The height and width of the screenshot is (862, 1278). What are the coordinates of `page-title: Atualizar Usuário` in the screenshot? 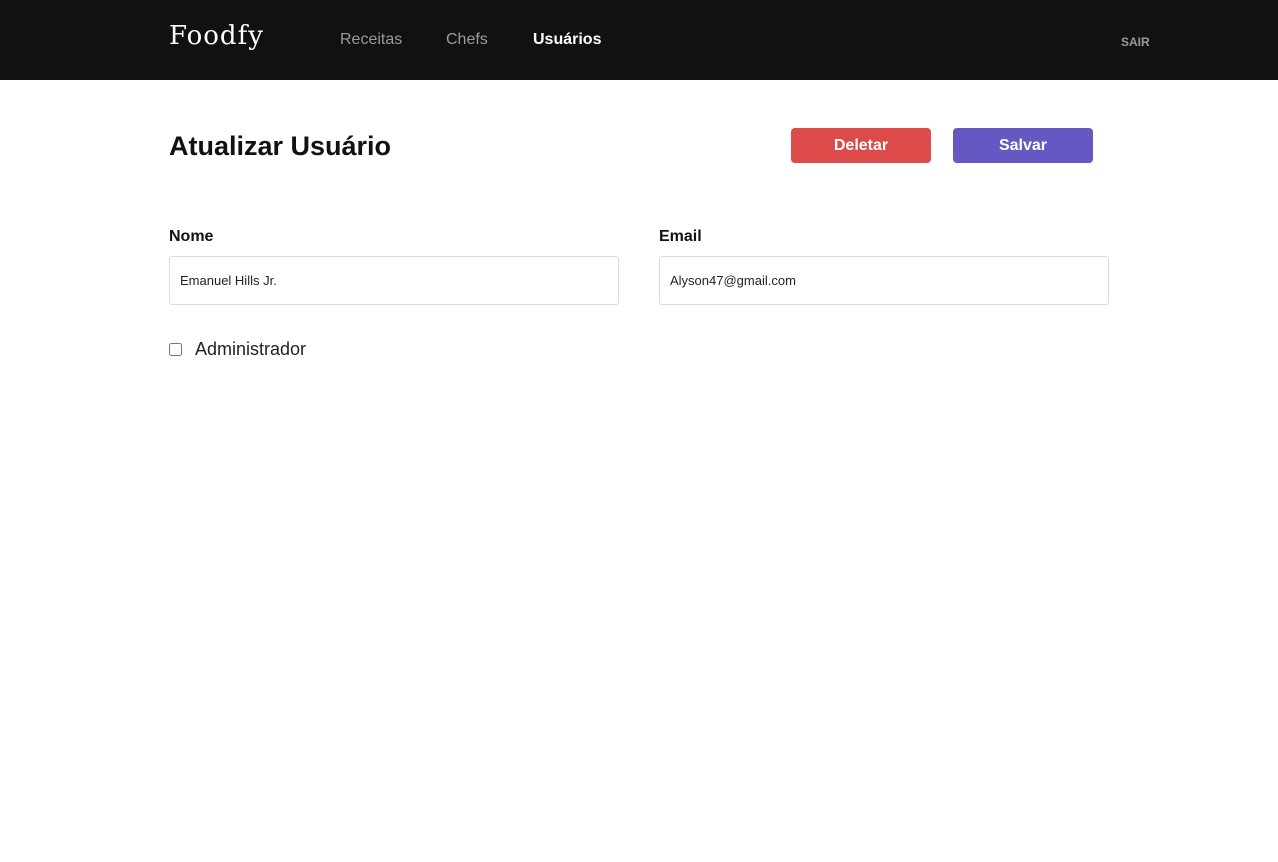 It's located at (280, 146).